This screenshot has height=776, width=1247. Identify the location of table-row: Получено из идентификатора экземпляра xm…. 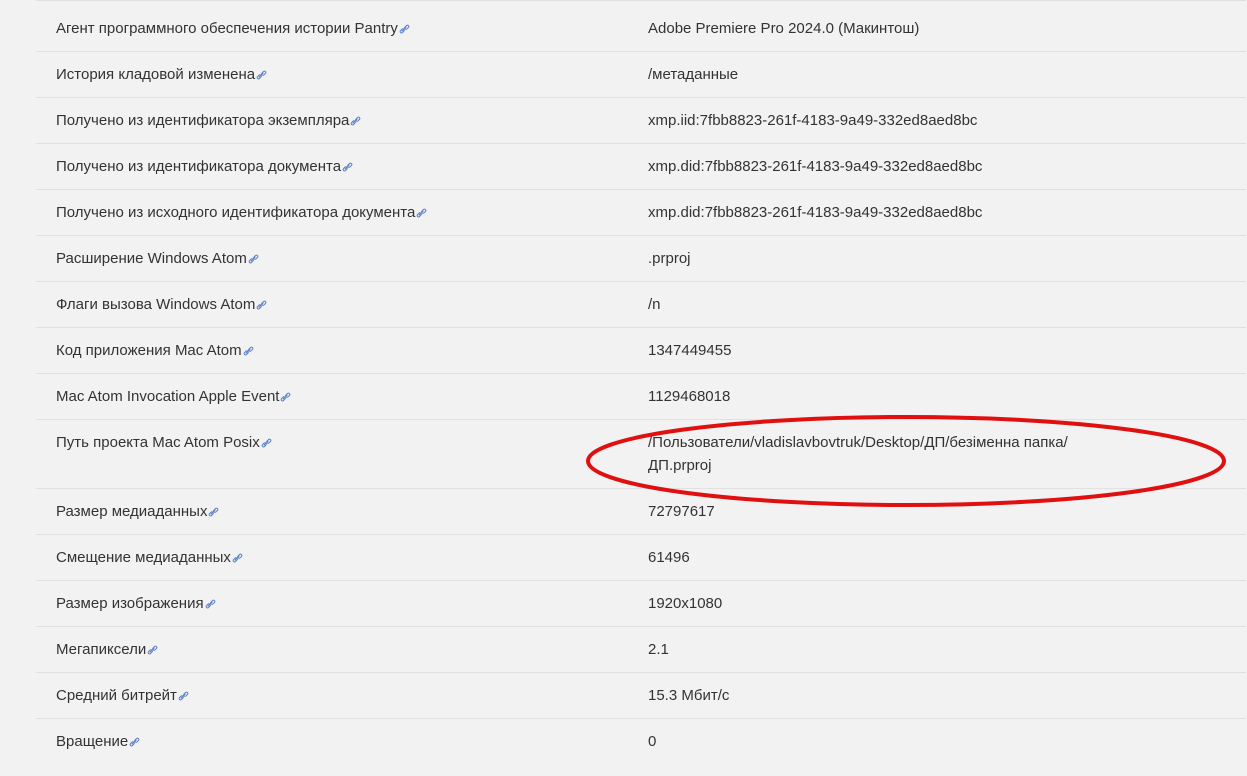
(641, 120).